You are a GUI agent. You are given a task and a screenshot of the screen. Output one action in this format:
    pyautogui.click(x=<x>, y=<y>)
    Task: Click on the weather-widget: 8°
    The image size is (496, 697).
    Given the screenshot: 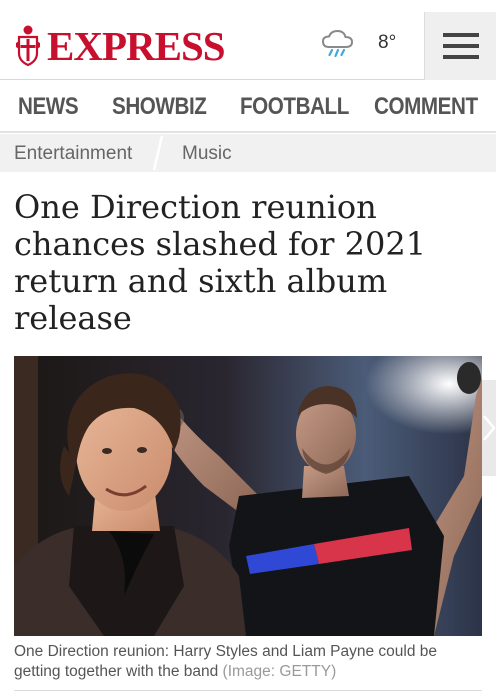 What is the action you would take?
    pyautogui.click(x=358, y=43)
    